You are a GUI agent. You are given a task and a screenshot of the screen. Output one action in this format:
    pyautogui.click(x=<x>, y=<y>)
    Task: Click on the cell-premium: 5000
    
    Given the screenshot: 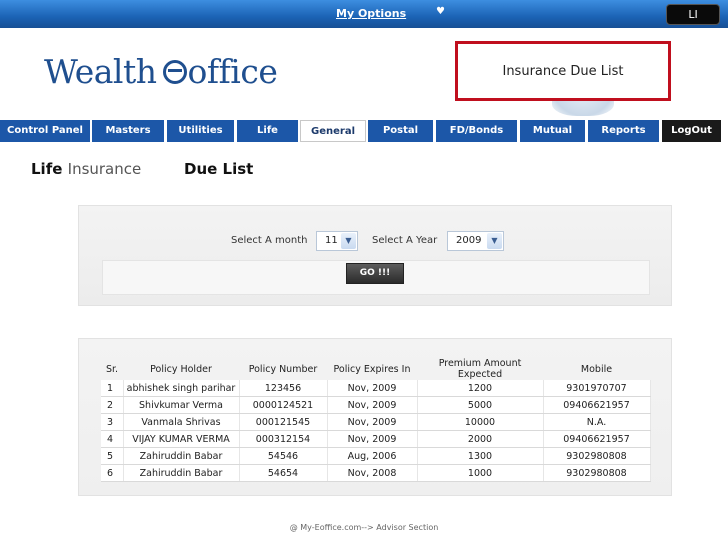 What is the action you would take?
    pyautogui.click(x=480, y=405)
    